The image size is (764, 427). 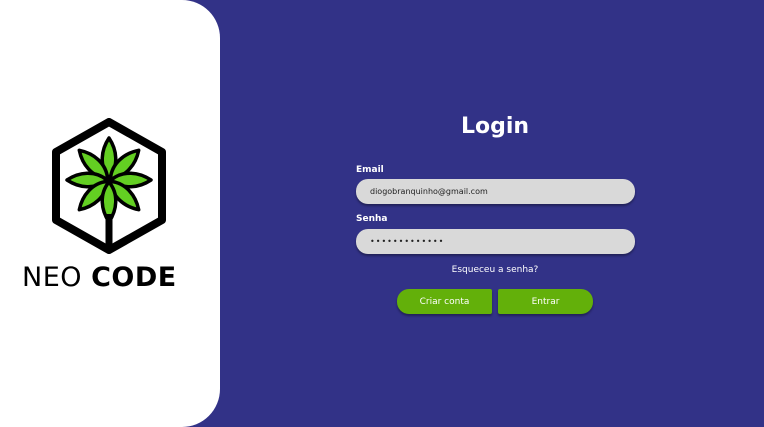 What do you see at coordinates (370, 170) in the screenshot?
I see `email-label: Email` at bounding box center [370, 170].